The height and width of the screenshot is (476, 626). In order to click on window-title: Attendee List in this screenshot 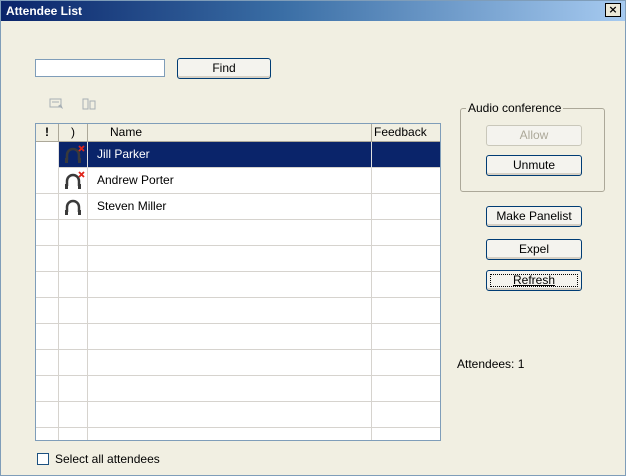, I will do `click(44, 11)`.